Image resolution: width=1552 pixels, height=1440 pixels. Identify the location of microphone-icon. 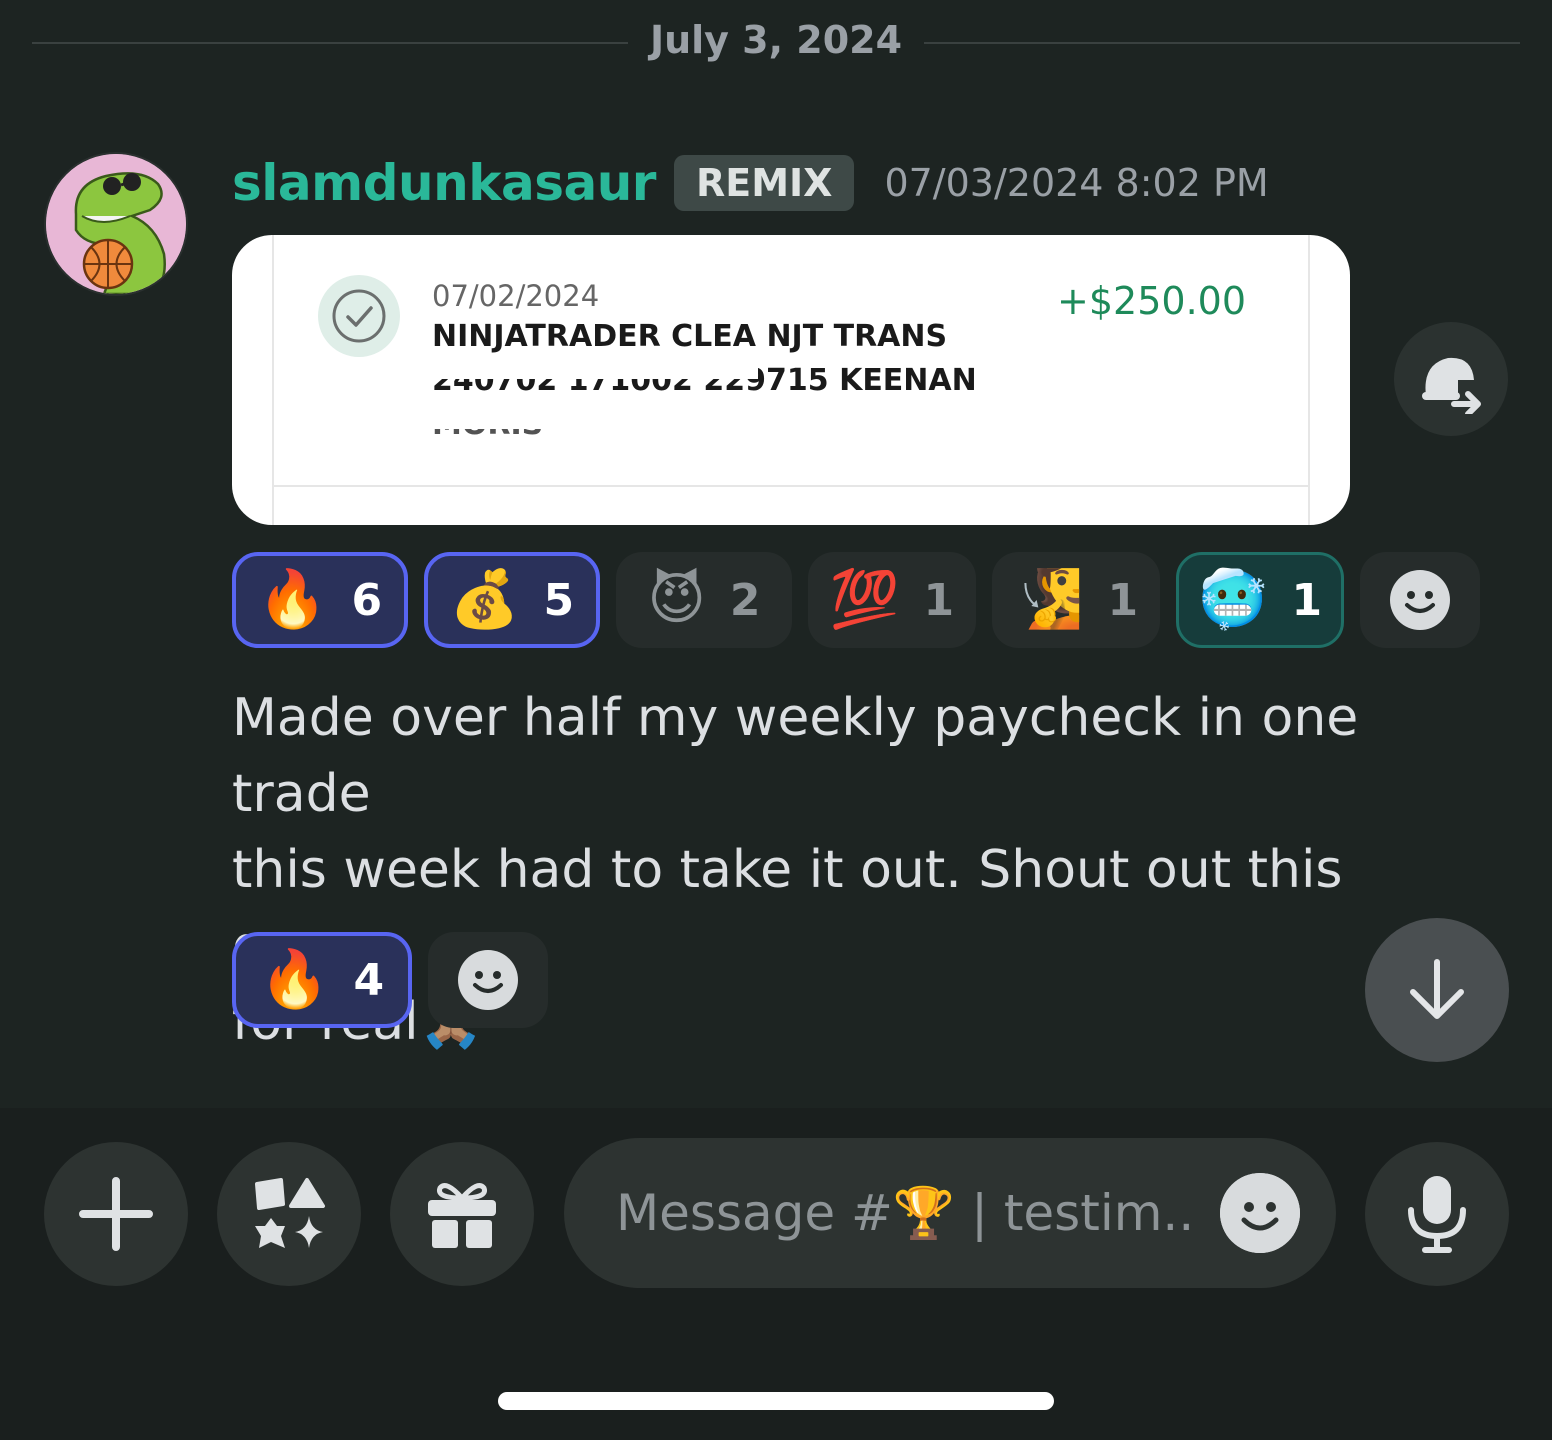
(1437, 1214).